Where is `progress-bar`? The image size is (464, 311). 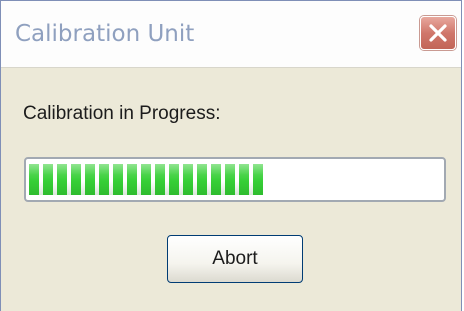 progress-bar is located at coordinates (235, 179).